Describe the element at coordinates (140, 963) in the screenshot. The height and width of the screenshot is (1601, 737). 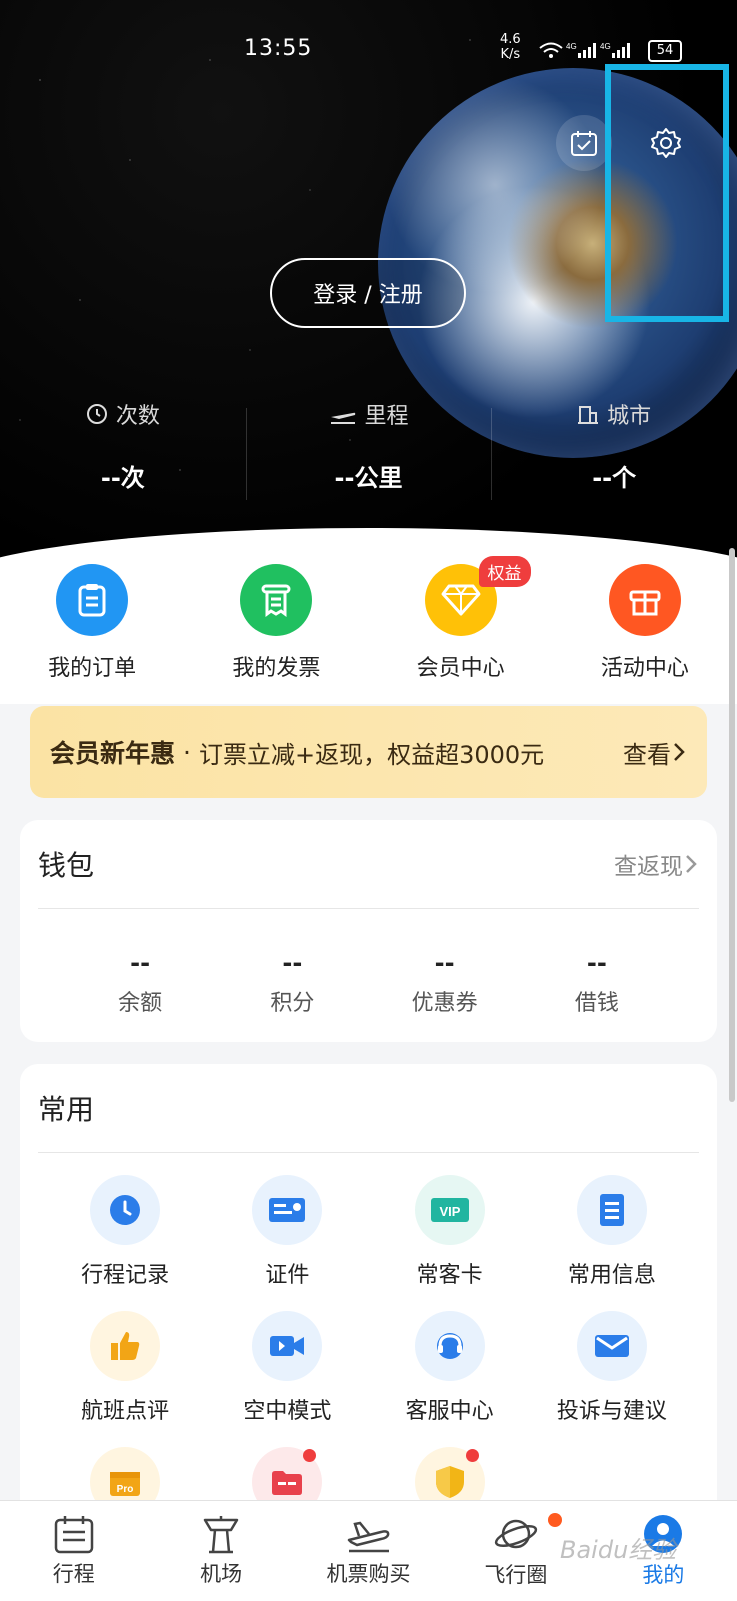
I see `wallet-balance-value: --` at that location.